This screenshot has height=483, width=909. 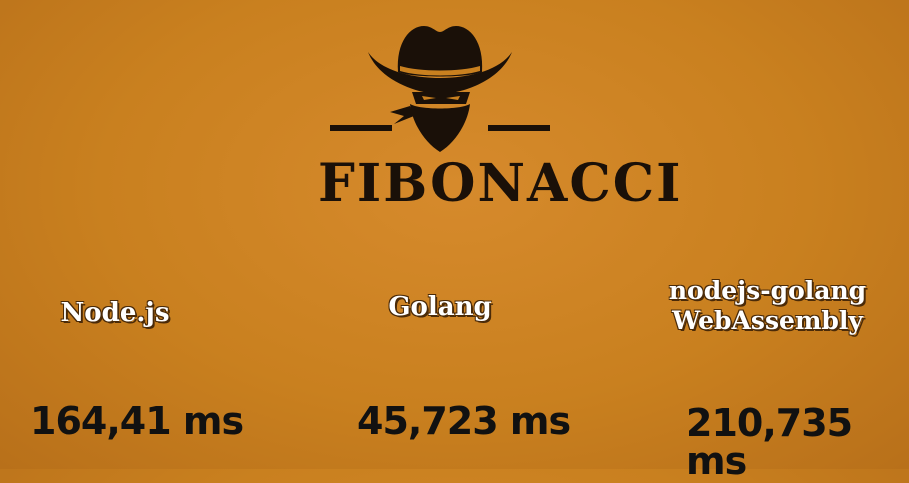 I want to click on result-label-wasm-line1: nodejs-golang, so click(x=767, y=290).